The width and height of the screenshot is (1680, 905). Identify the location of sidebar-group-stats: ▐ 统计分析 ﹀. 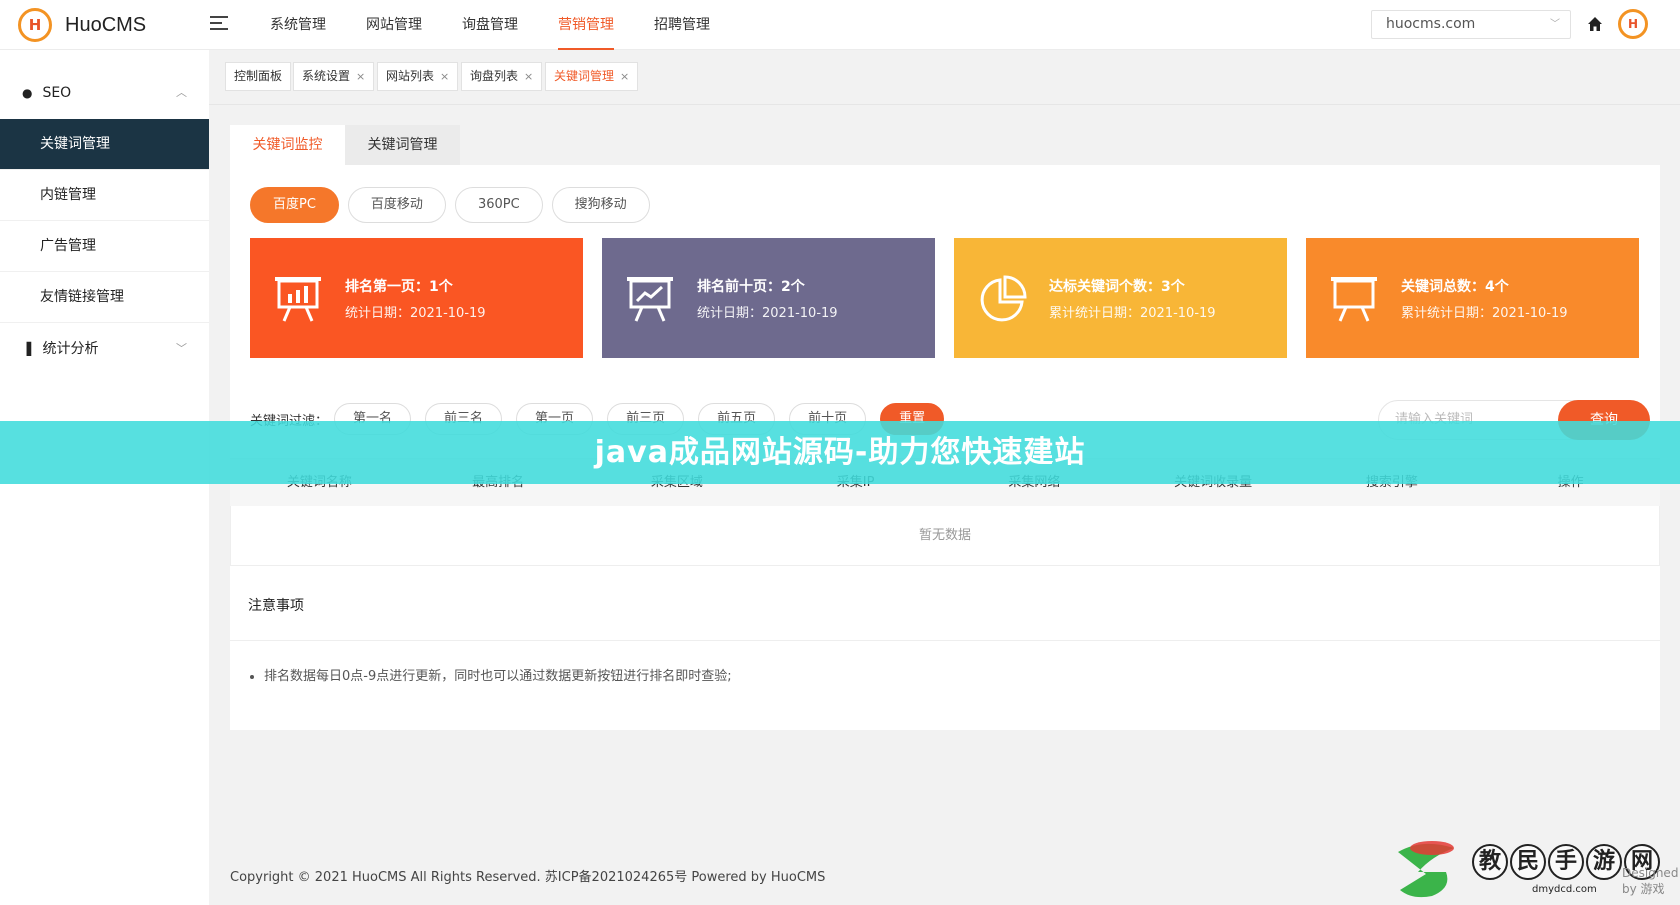
(104, 349).